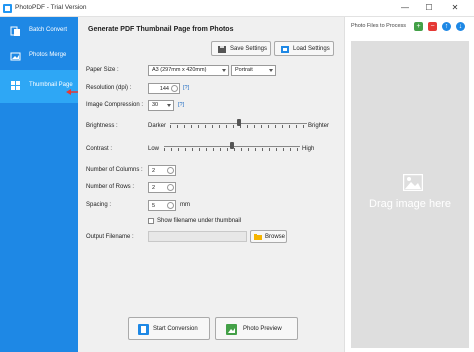 This screenshot has width=474, height=352. Describe the element at coordinates (429, 7) in the screenshot. I see `maximize-icon: ☐` at that location.